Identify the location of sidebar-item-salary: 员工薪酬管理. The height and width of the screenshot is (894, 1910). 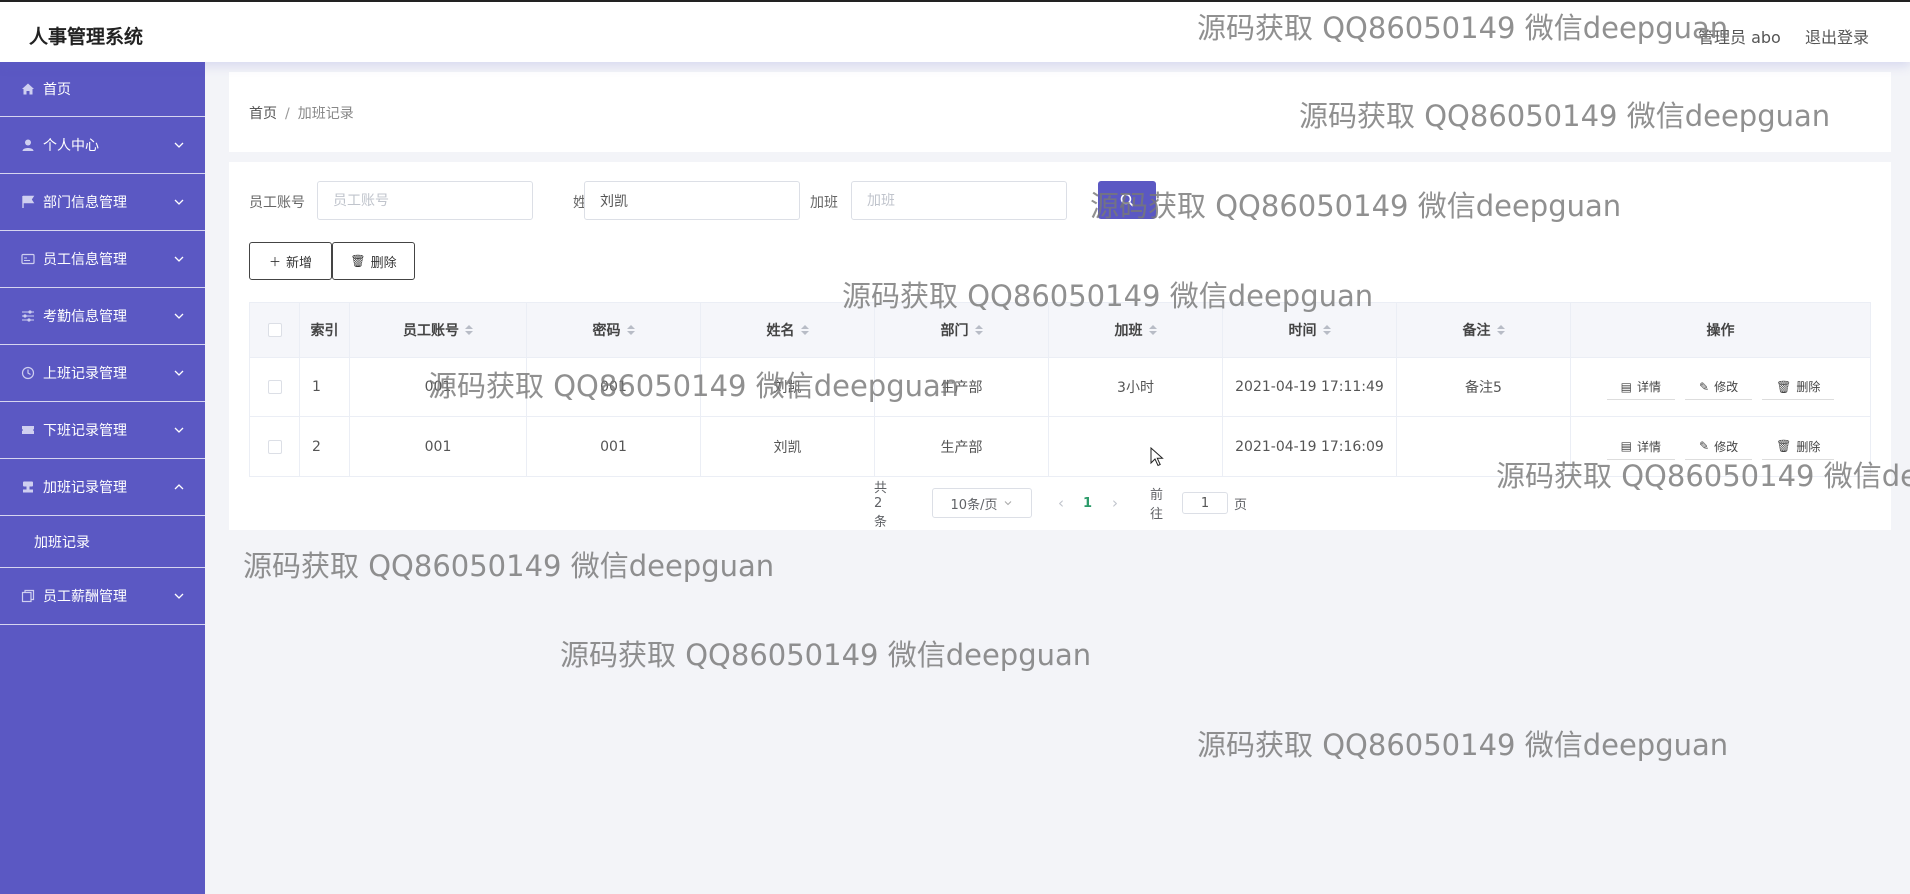
(102, 596).